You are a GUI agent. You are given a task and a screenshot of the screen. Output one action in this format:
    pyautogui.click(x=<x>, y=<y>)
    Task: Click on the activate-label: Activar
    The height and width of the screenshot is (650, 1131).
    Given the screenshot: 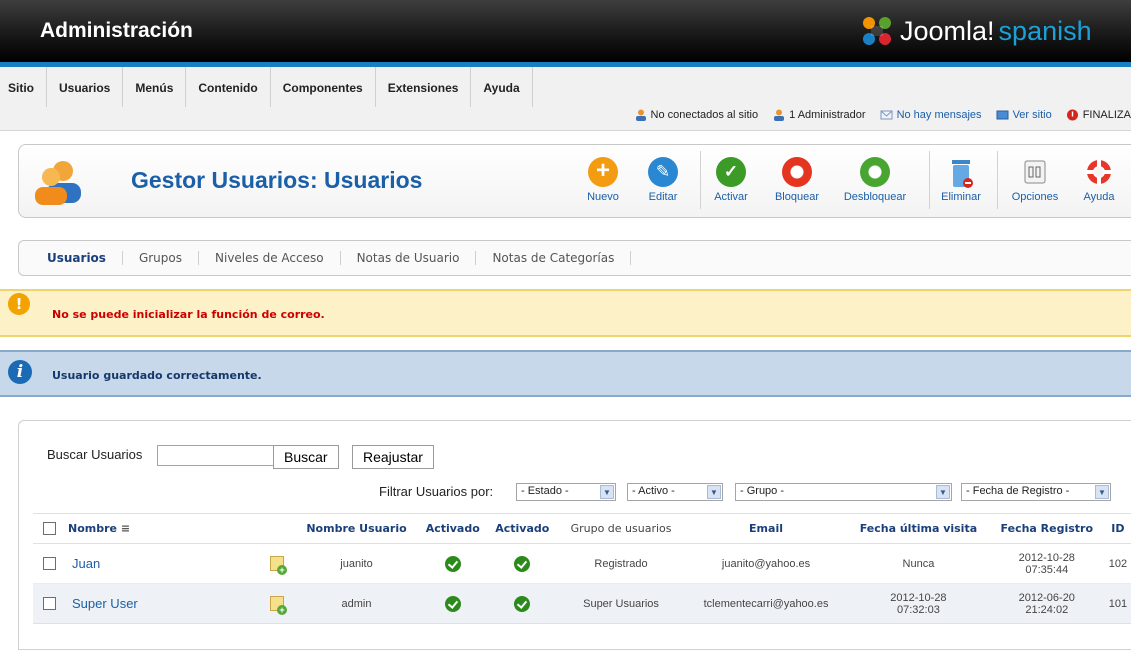 What is the action you would take?
    pyautogui.click(x=731, y=197)
    